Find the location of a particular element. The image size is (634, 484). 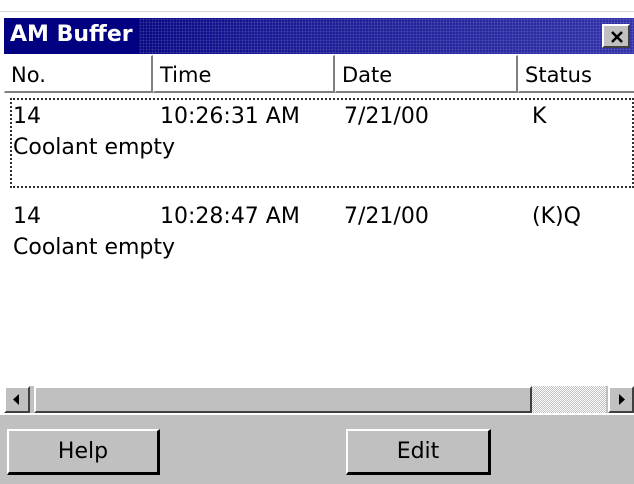

column-header: No. Time Date Status is located at coordinates (319, 75).